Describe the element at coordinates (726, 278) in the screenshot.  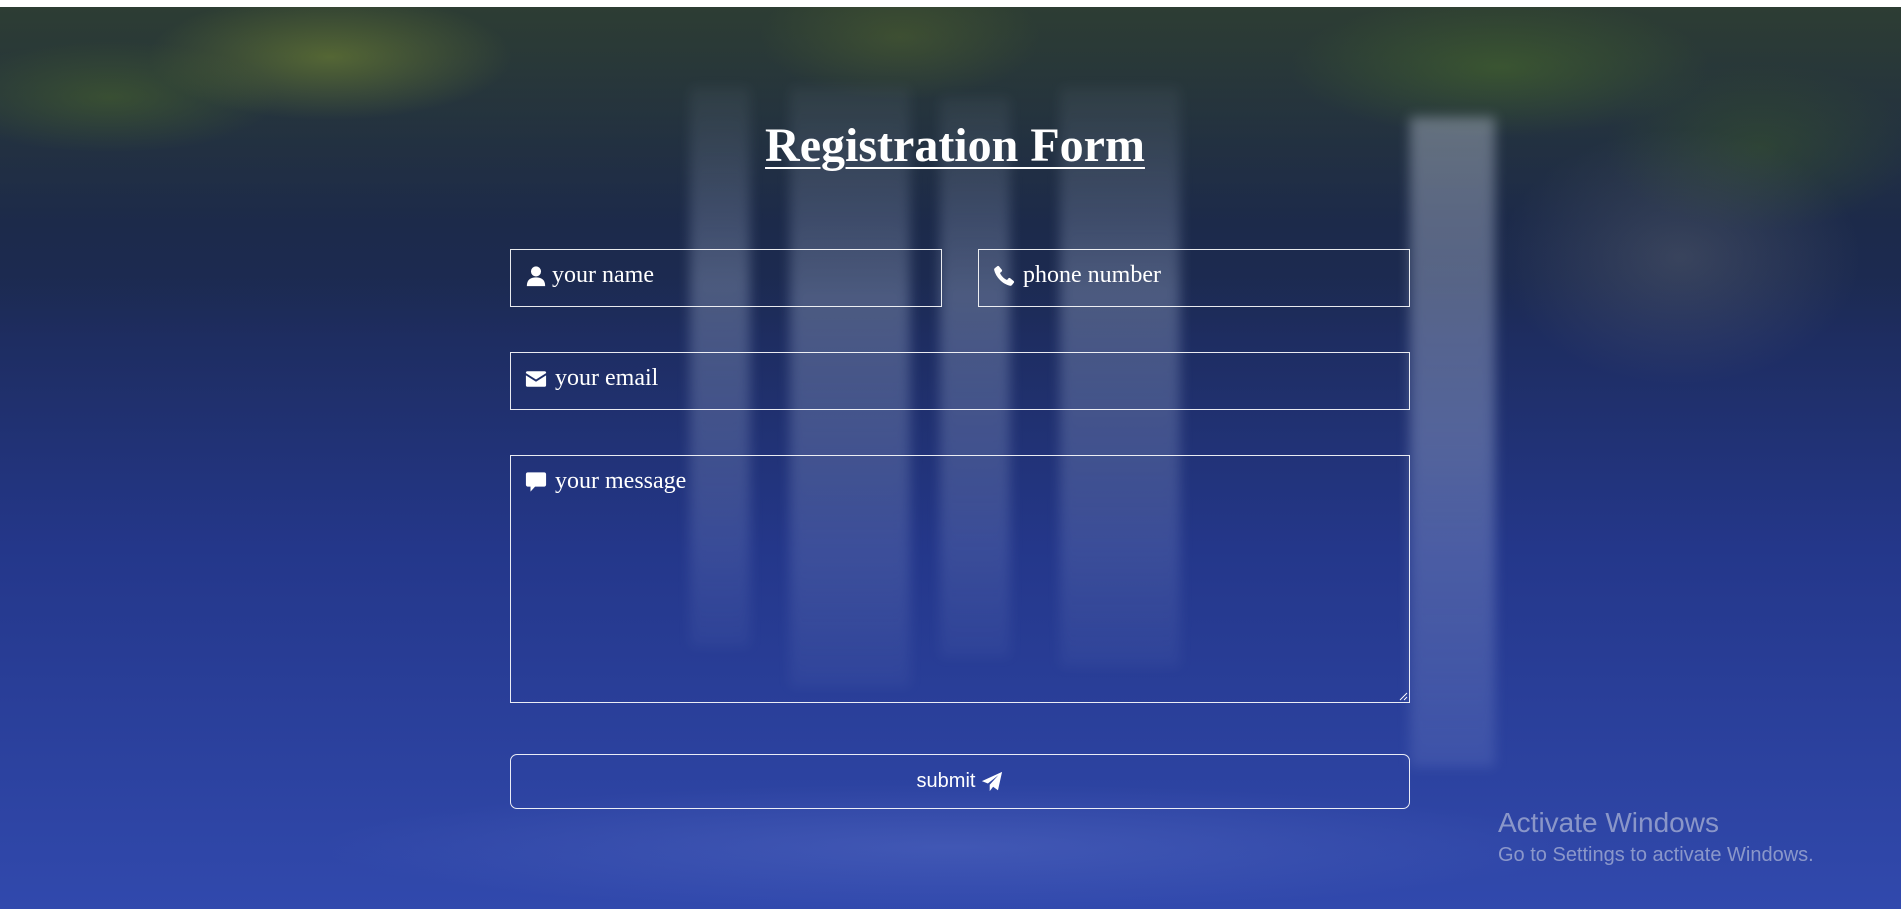
I see `name-input: your name` at that location.